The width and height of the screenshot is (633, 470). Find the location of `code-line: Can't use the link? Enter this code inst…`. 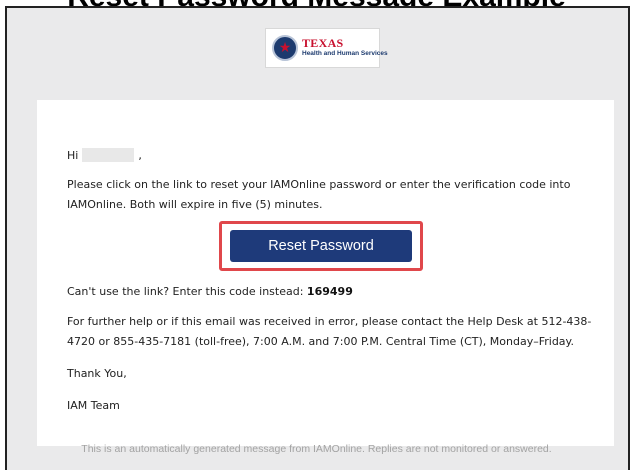

code-line: Can't use the link? Enter this code inst… is located at coordinates (210, 292).